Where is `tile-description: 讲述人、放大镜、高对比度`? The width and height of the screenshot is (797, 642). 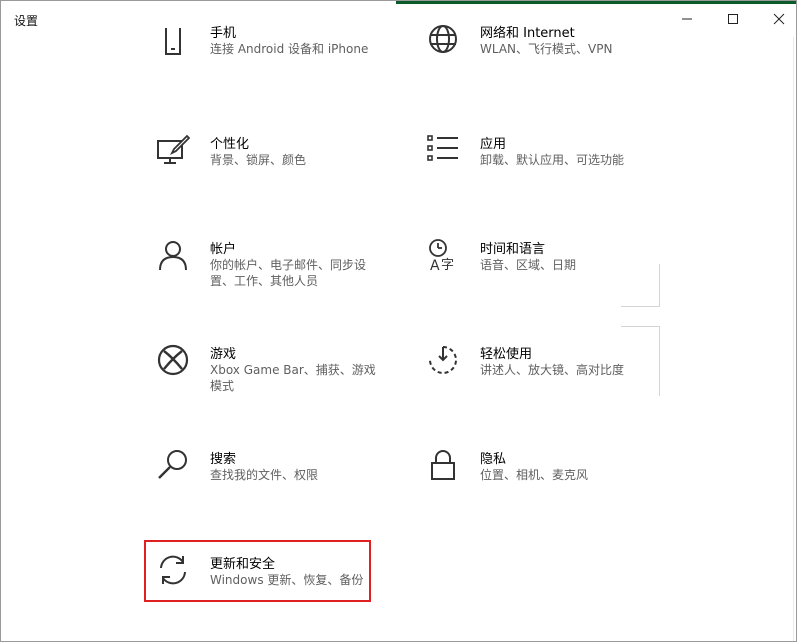 tile-description: 讲述人、放大镜、高对比度 is located at coordinates (552, 370).